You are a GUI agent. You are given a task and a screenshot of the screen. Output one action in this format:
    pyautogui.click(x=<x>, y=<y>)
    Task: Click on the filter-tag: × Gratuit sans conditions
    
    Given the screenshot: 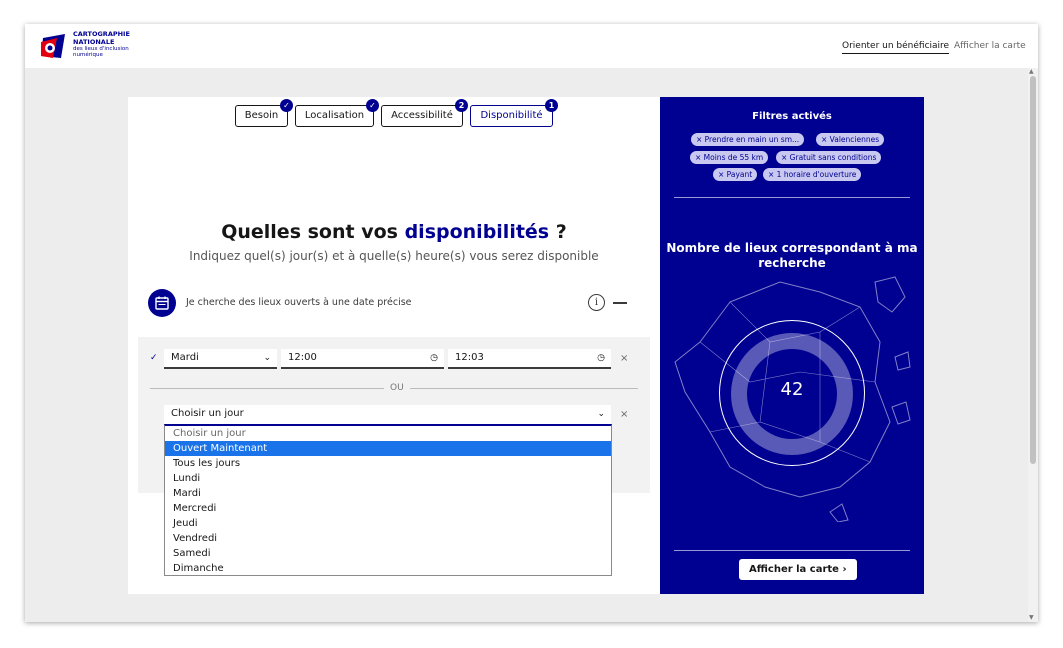 What is the action you would take?
    pyautogui.click(x=829, y=157)
    